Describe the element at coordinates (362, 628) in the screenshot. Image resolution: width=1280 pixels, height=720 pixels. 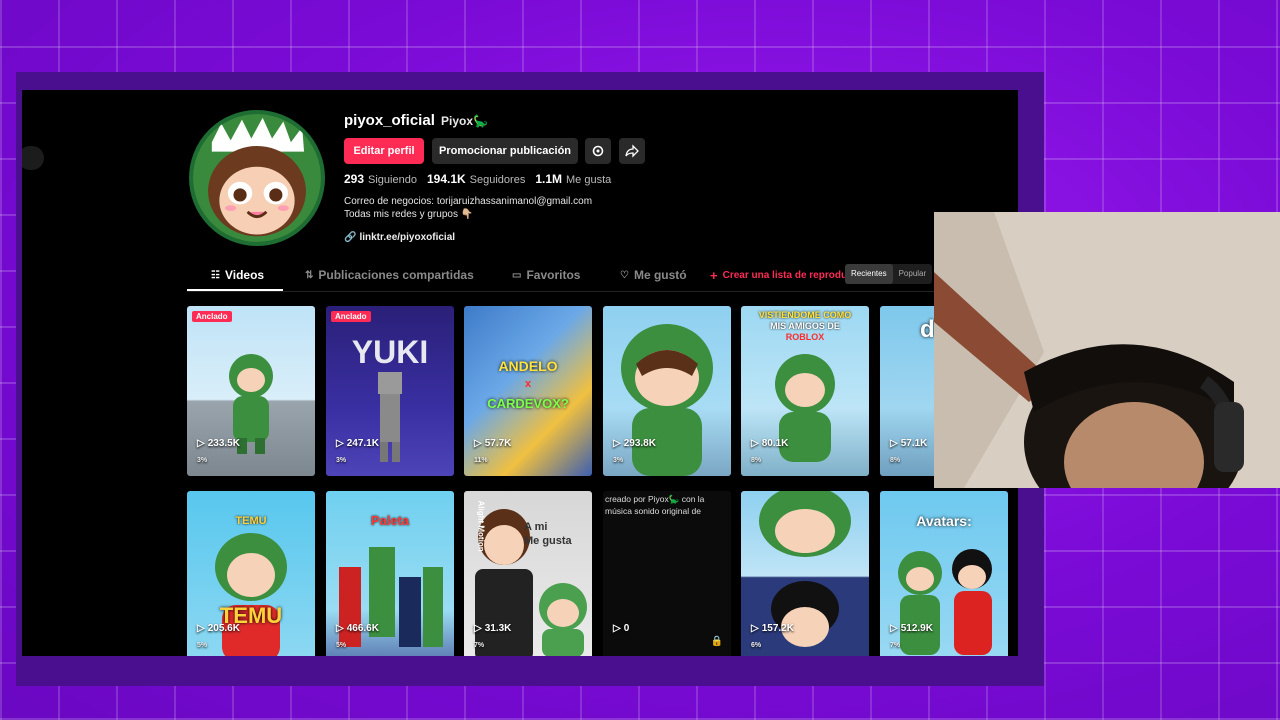
I see `view-count-value: 466.6K` at that location.